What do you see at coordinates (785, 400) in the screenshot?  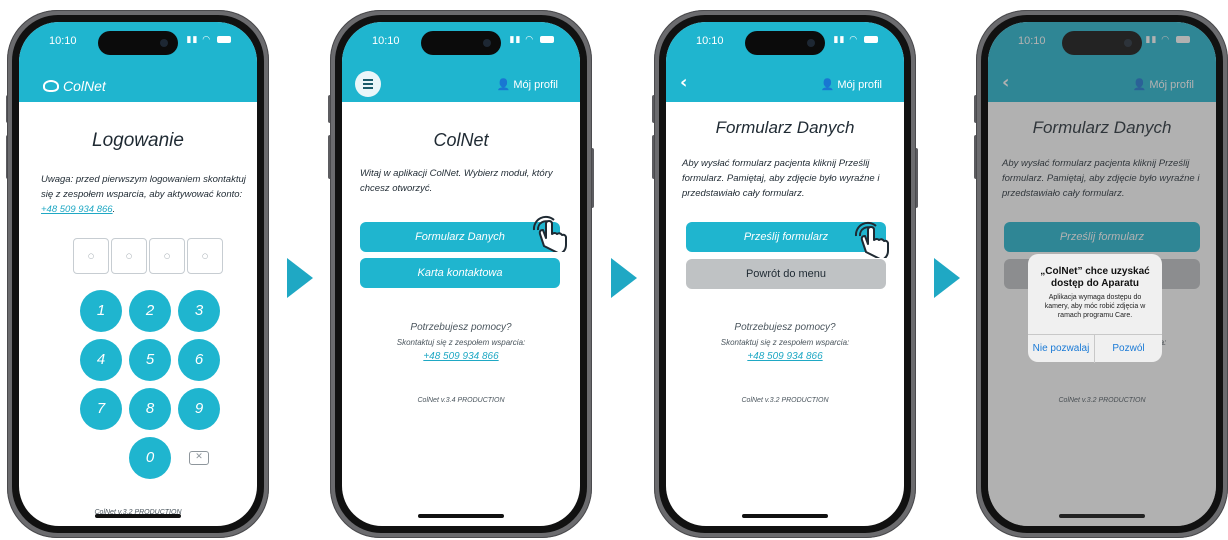 I see `app-version: ColNet v.3.2 PRODUCTION` at bounding box center [785, 400].